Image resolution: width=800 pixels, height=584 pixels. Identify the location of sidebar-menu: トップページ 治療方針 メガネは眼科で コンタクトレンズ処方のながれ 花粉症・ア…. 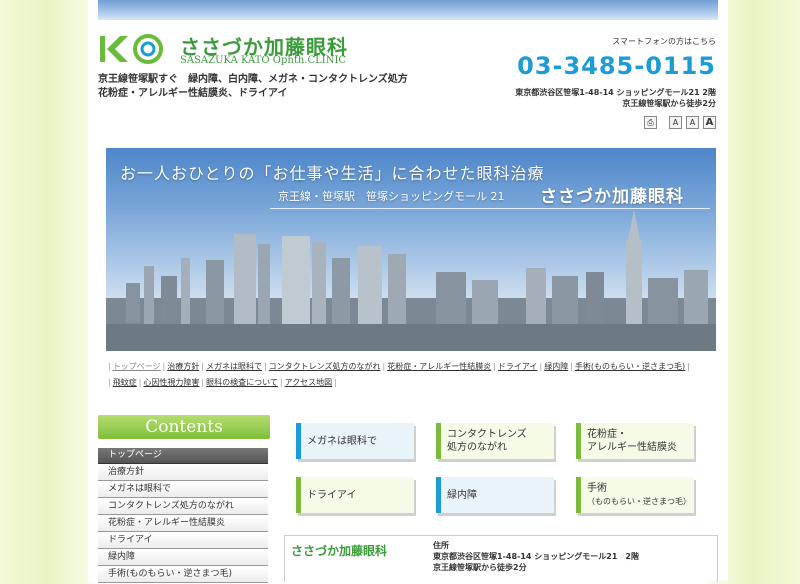
(183, 516).